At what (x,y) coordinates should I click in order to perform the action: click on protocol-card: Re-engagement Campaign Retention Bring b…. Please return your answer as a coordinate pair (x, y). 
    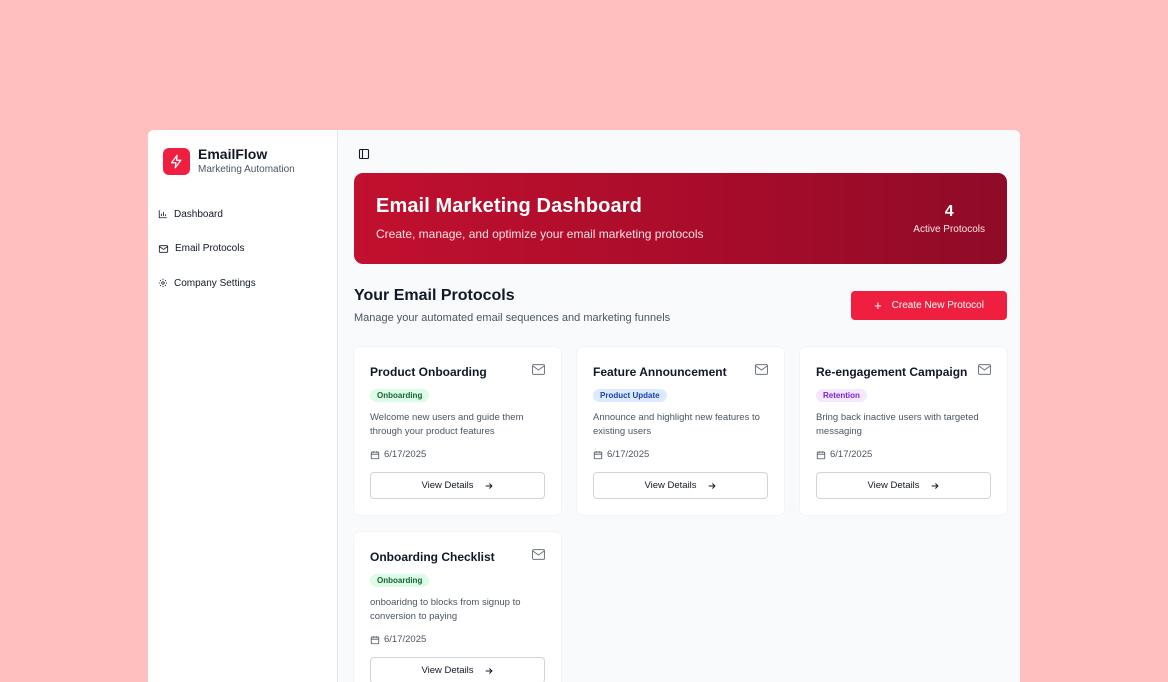
    Looking at the image, I should click on (903, 431).